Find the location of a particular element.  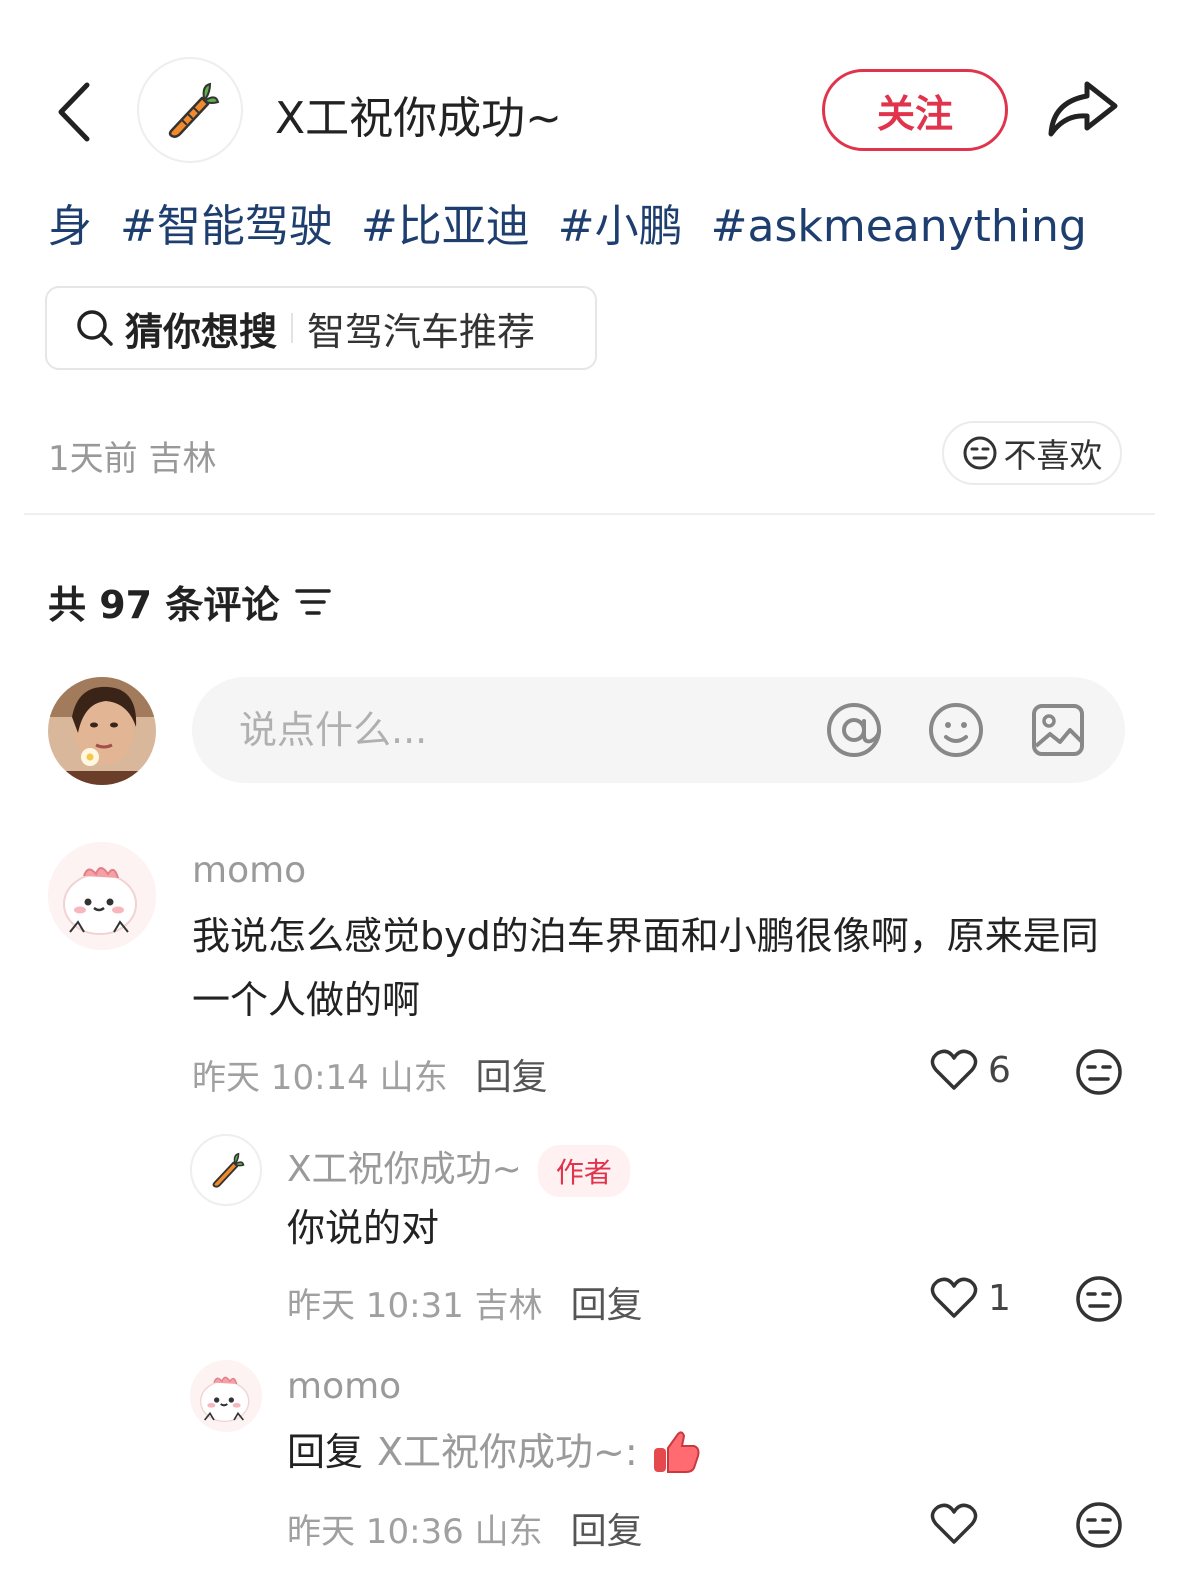

like-button is located at coordinates (954, 1524).